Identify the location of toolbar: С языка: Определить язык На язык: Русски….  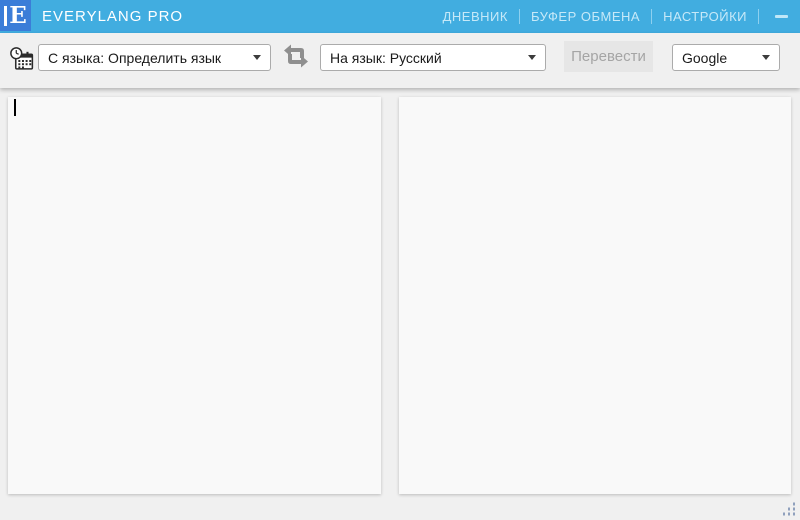
(400, 60).